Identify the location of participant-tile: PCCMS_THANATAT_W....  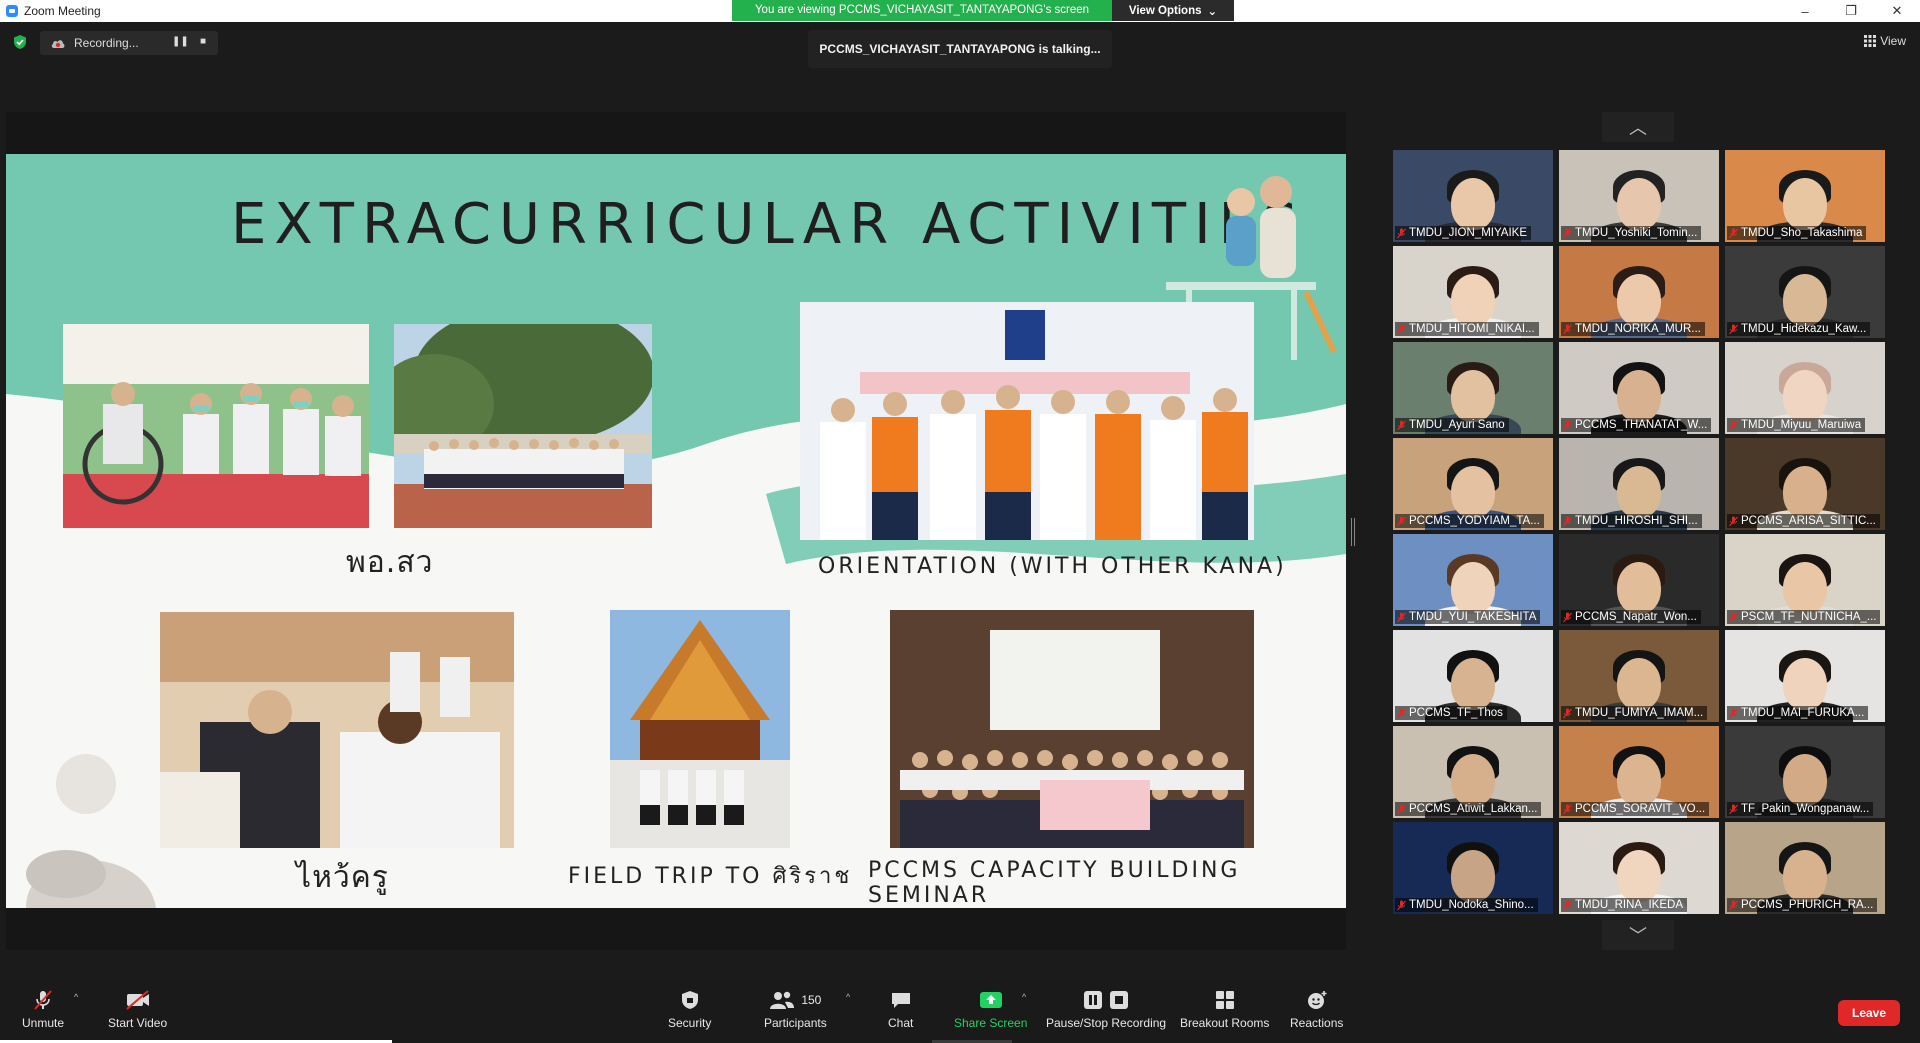
(1639, 388).